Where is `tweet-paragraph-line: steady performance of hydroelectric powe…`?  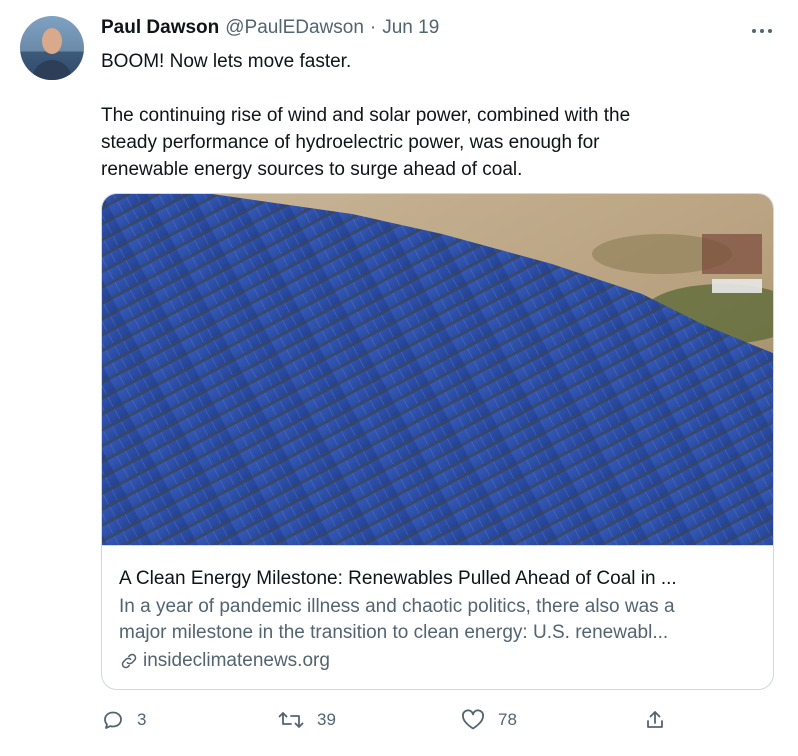
tweet-paragraph-line: steady performance of hydroelectric powe… is located at coordinates (350, 142).